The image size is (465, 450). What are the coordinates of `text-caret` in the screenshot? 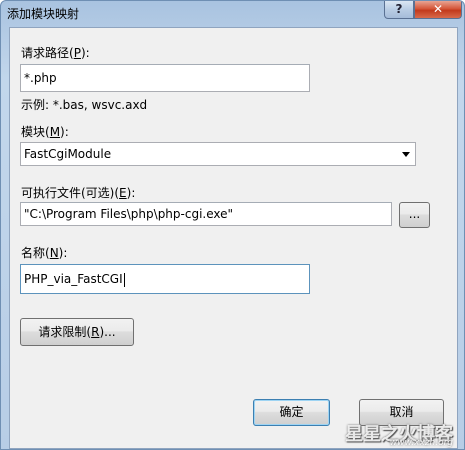 It's located at (124, 279).